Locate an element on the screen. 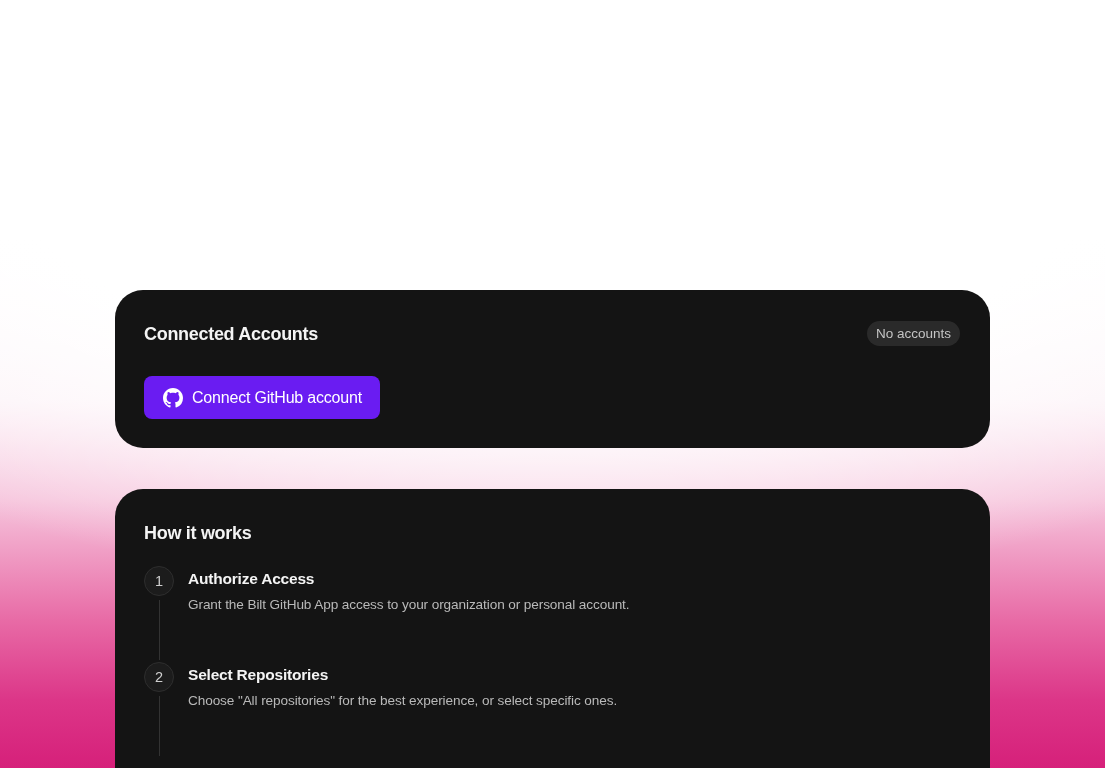  status-badge: No accounts is located at coordinates (913, 333).